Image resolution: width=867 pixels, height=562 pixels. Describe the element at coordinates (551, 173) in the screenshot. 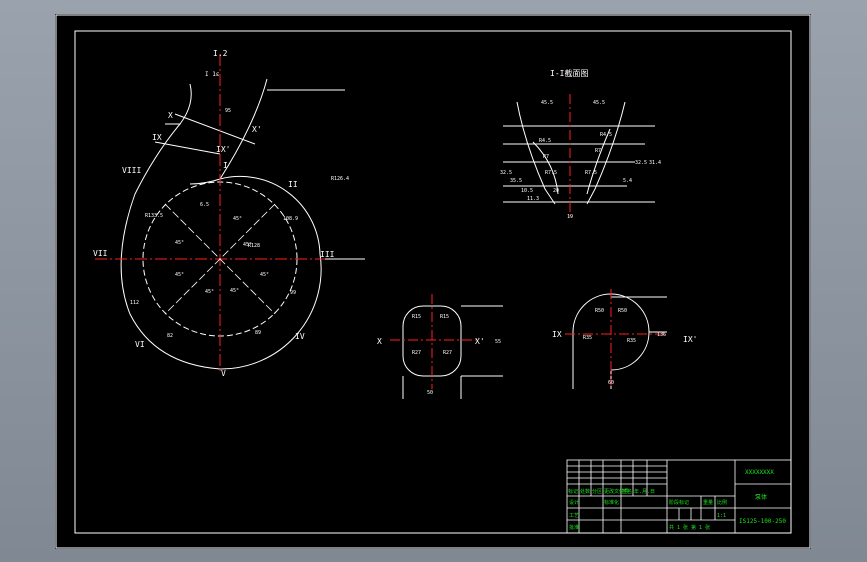

I see `section-I-dim-6: R7.5` at that location.